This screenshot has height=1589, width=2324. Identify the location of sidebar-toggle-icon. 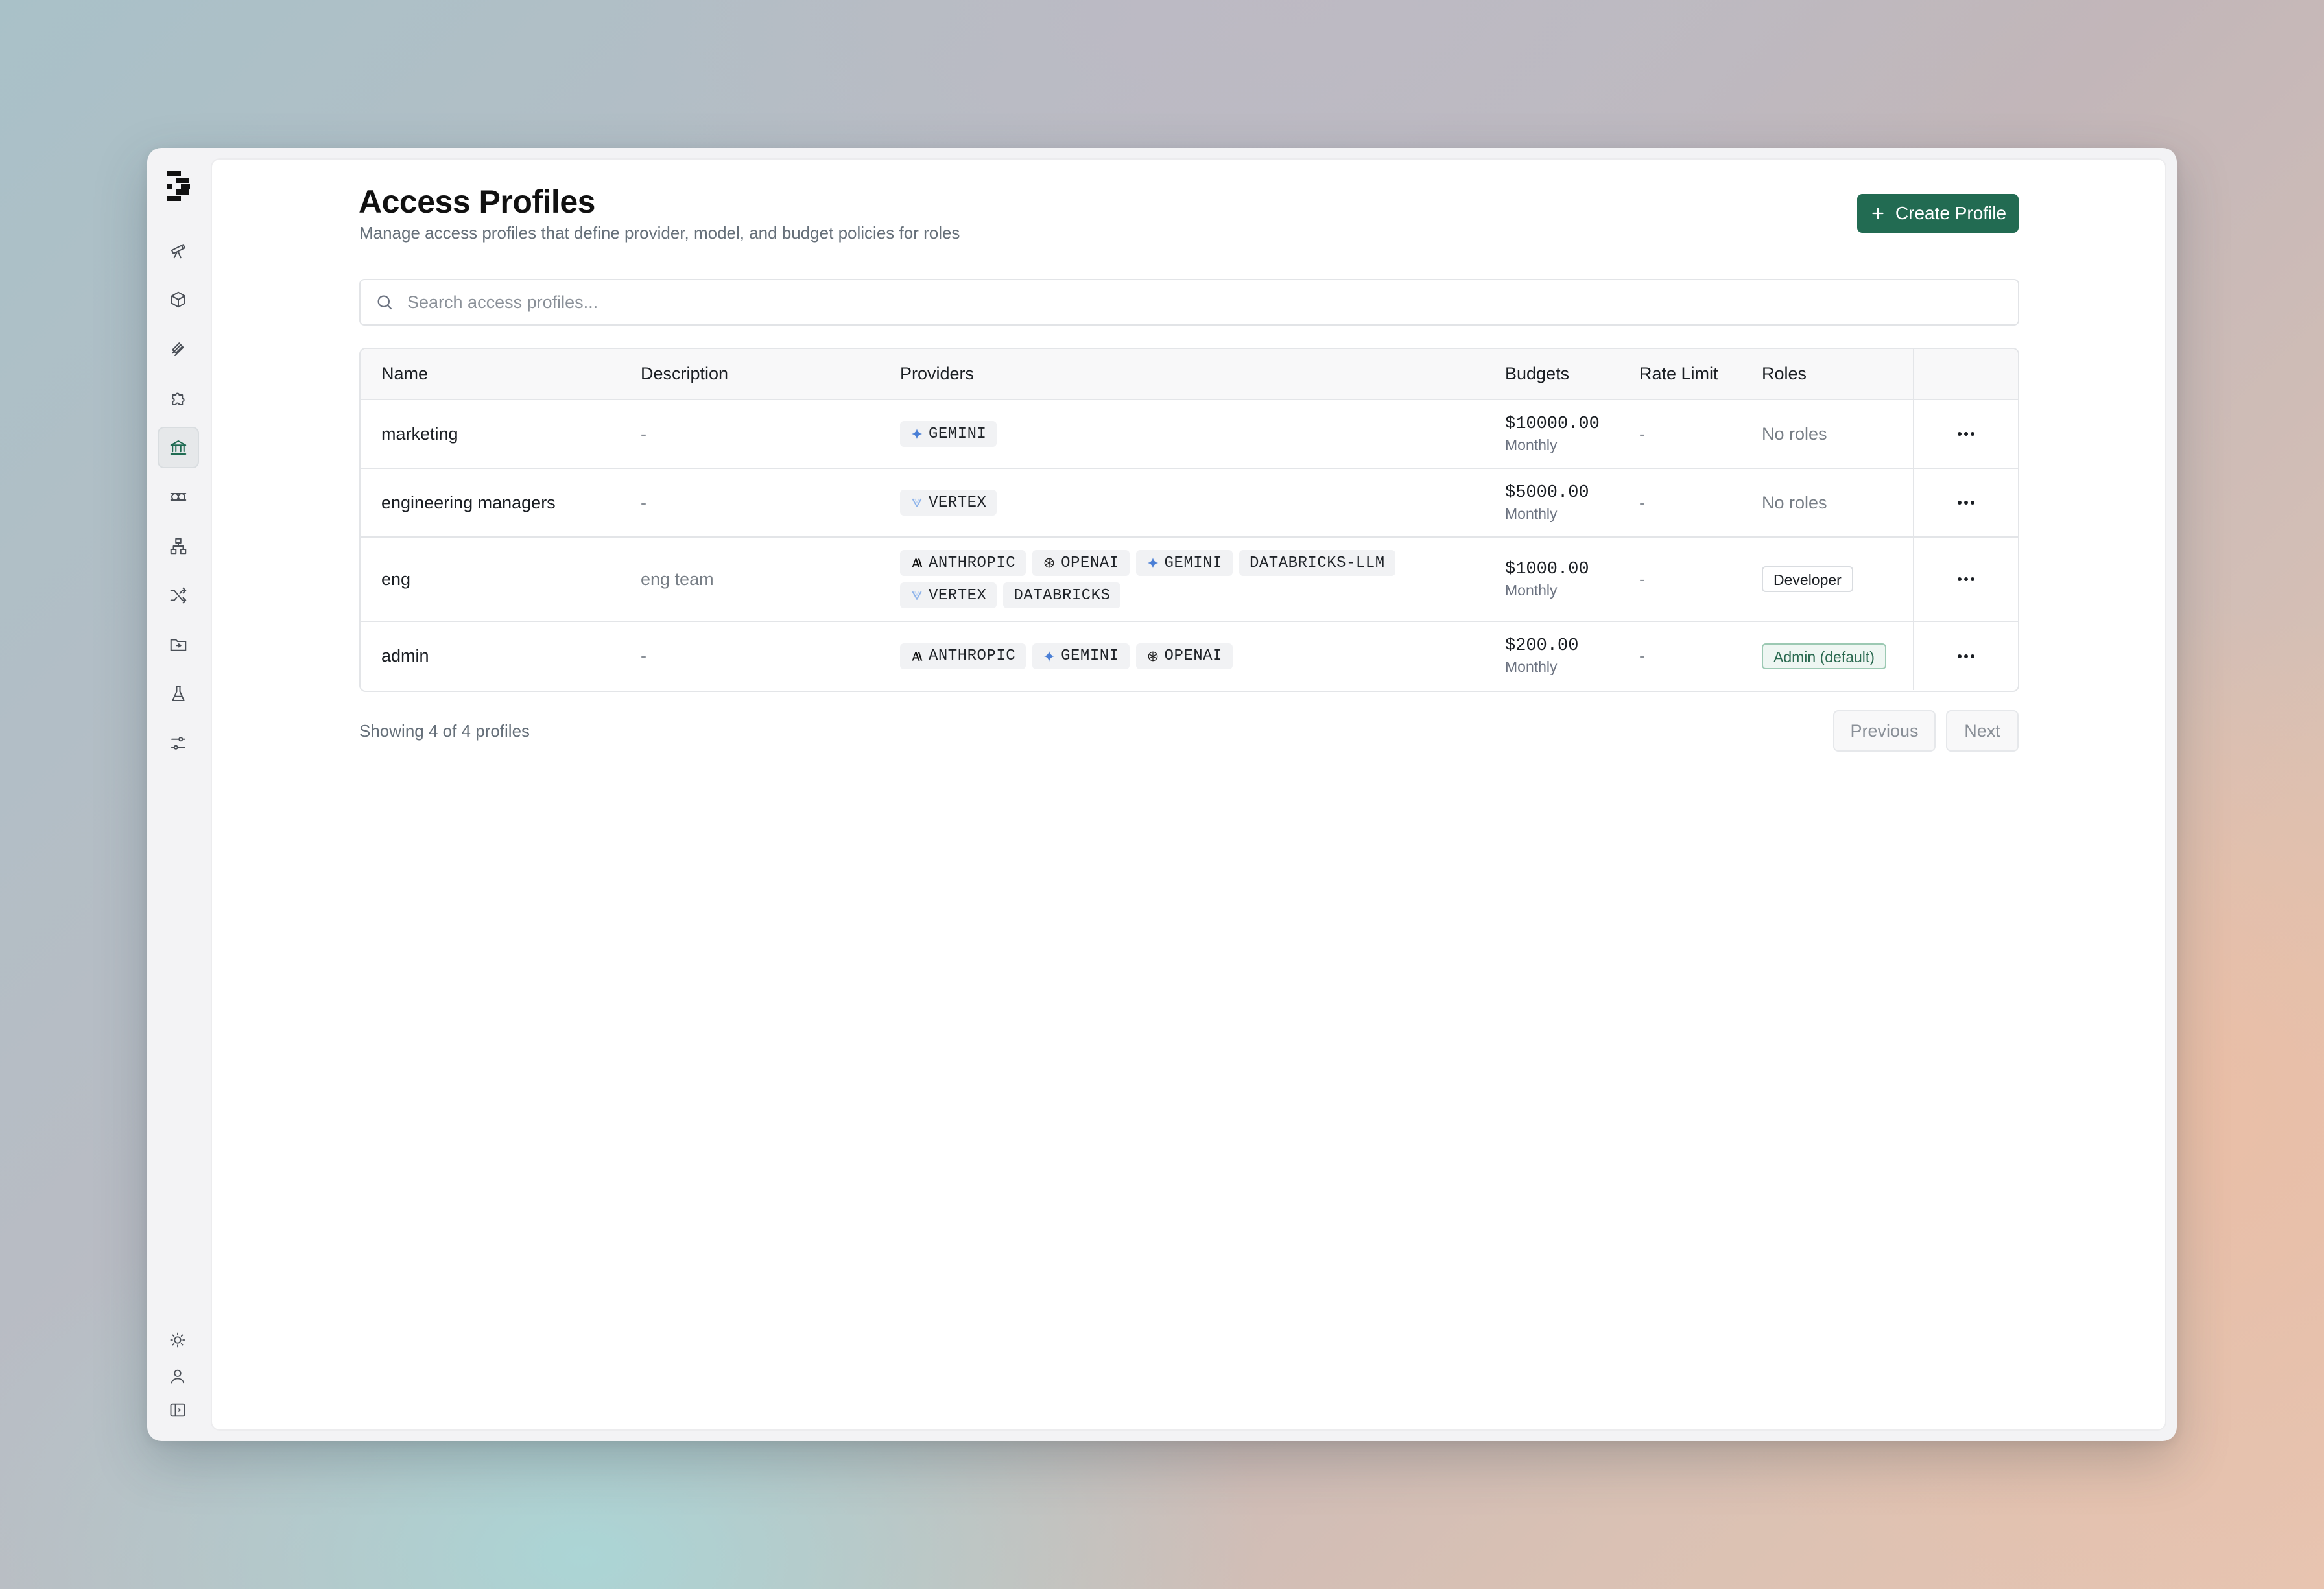
(178, 1410).